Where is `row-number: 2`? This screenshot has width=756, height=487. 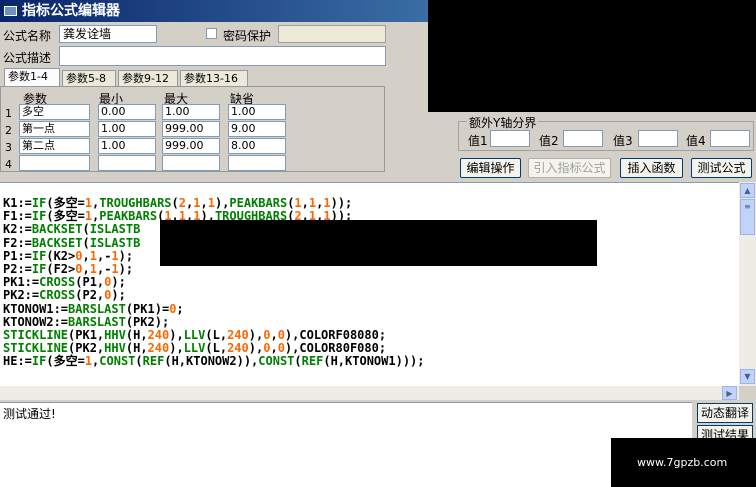 row-number: 2 is located at coordinates (8, 130).